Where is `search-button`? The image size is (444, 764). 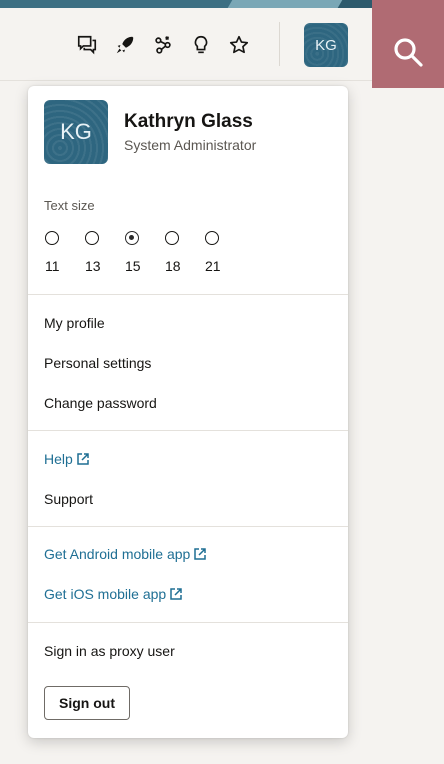 search-button is located at coordinates (408, 44).